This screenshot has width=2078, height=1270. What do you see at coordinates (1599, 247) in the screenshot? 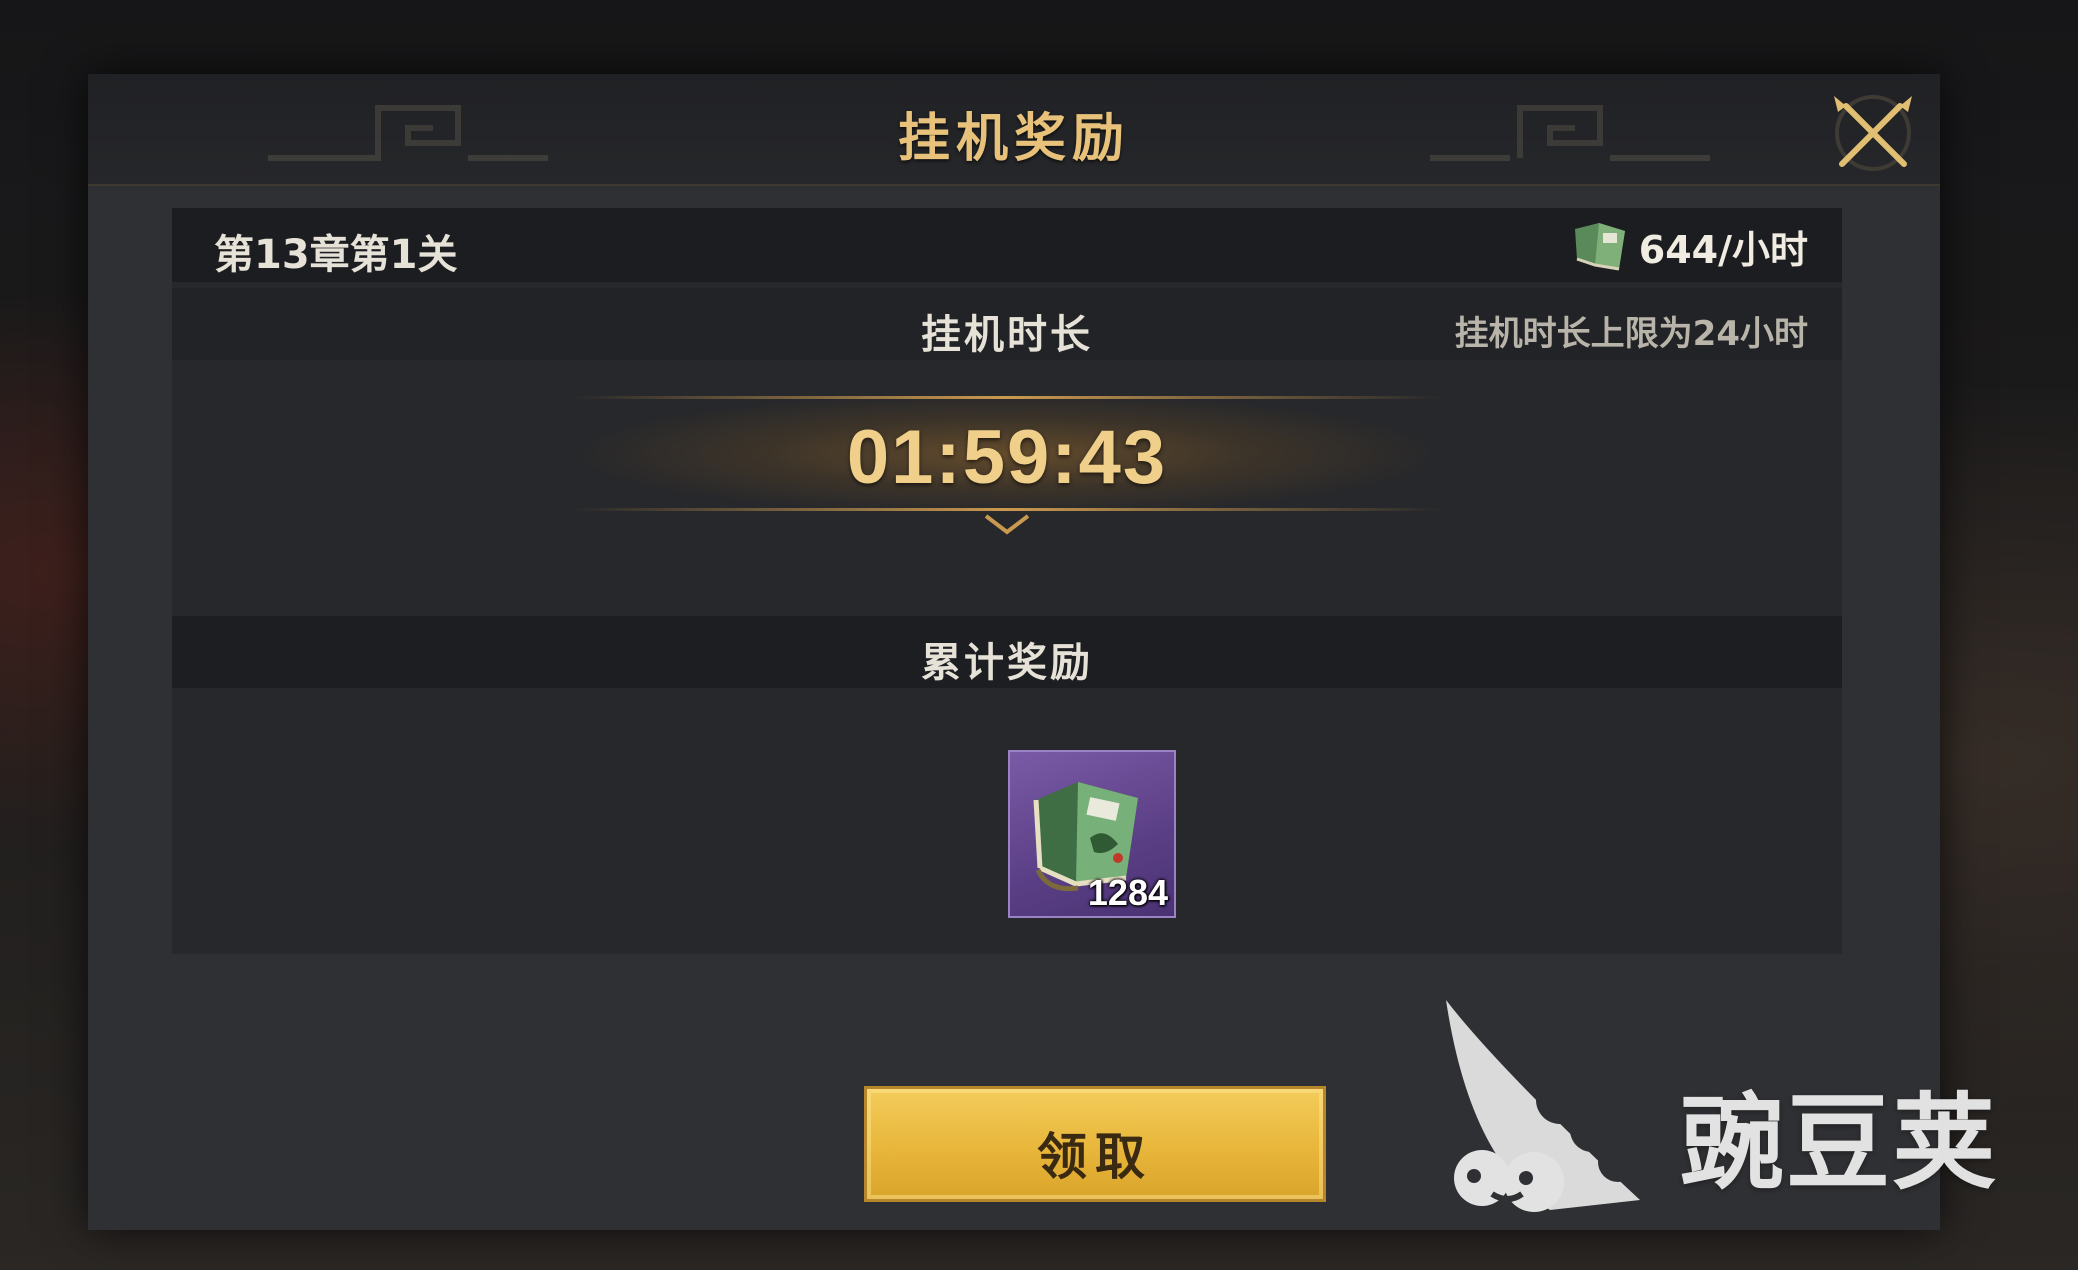
I see `green-book-icon` at bounding box center [1599, 247].